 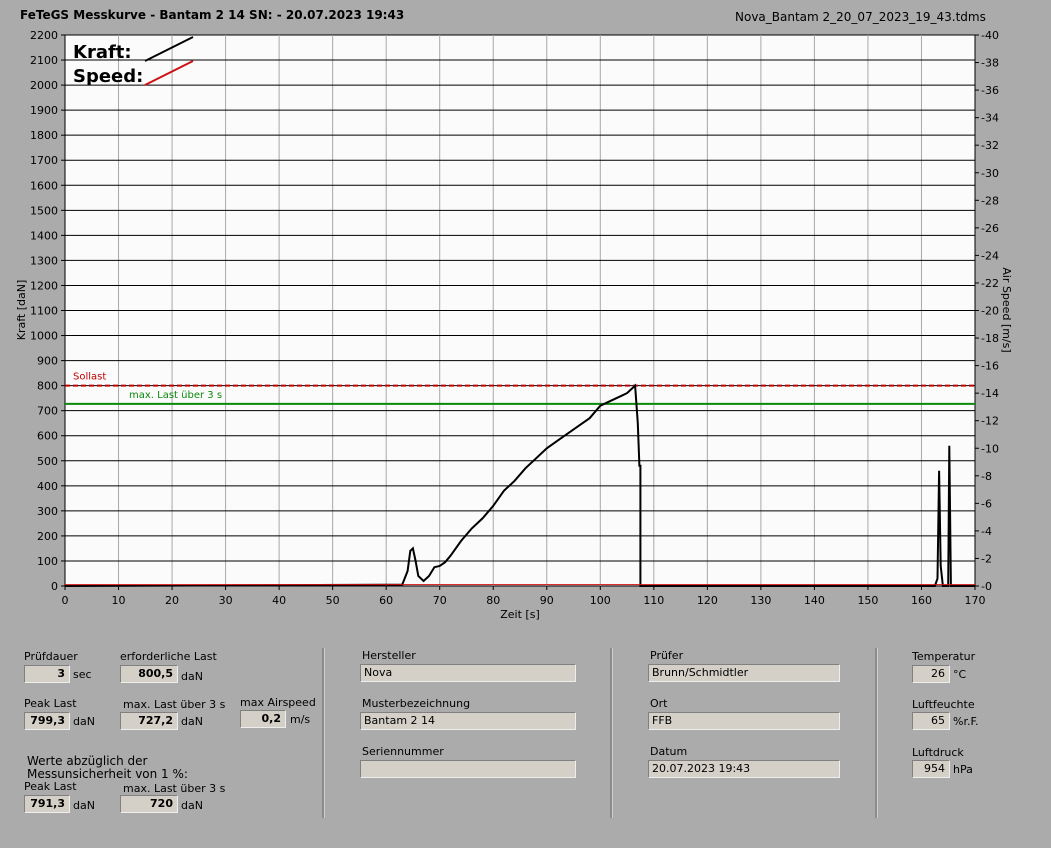 I want to click on y2-tick-label: -6, so click(x=986, y=503).